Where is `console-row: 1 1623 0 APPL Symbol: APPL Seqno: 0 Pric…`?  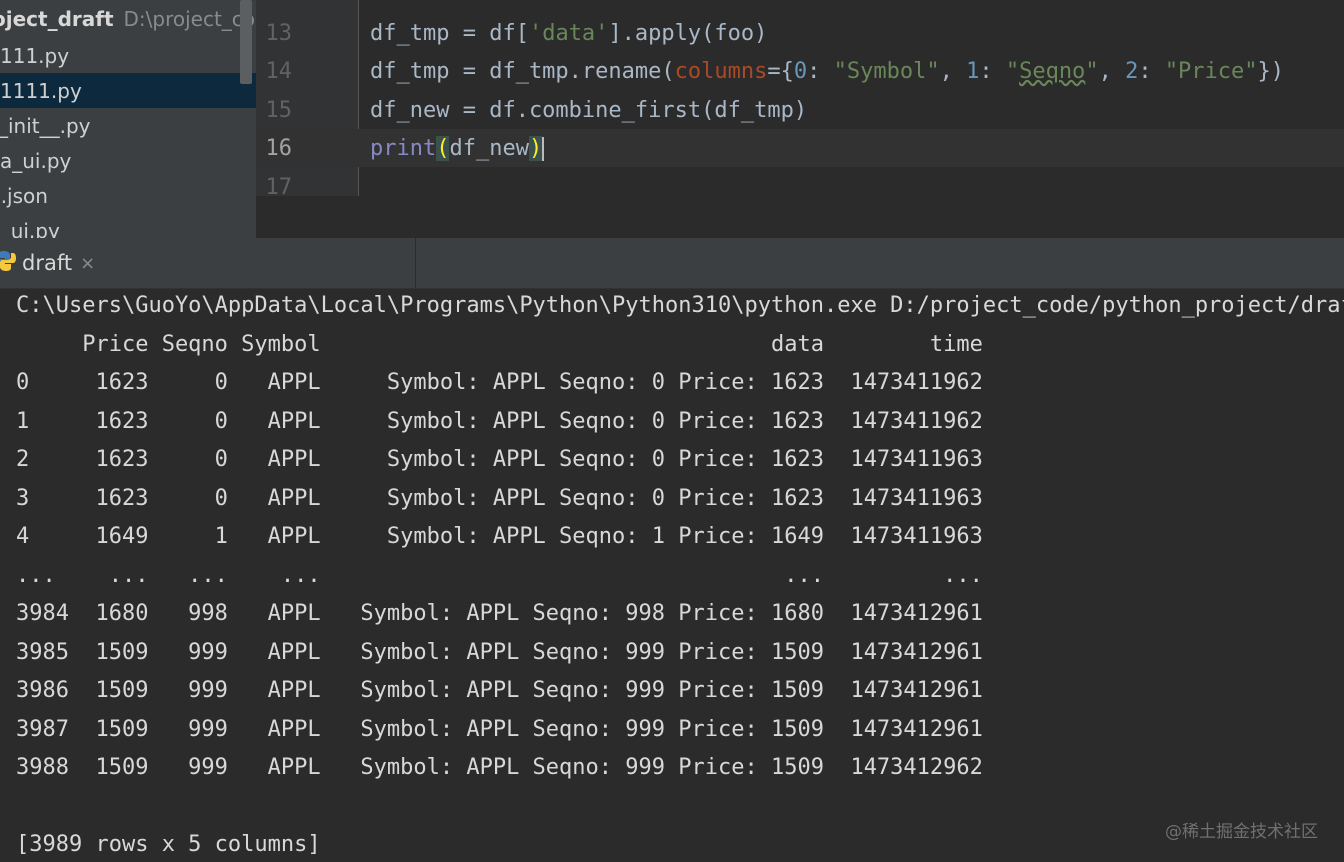
console-row: 1 1623 0 APPL Symbol: APPL Seqno: 0 Pric… is located at coordinates (499, 421).